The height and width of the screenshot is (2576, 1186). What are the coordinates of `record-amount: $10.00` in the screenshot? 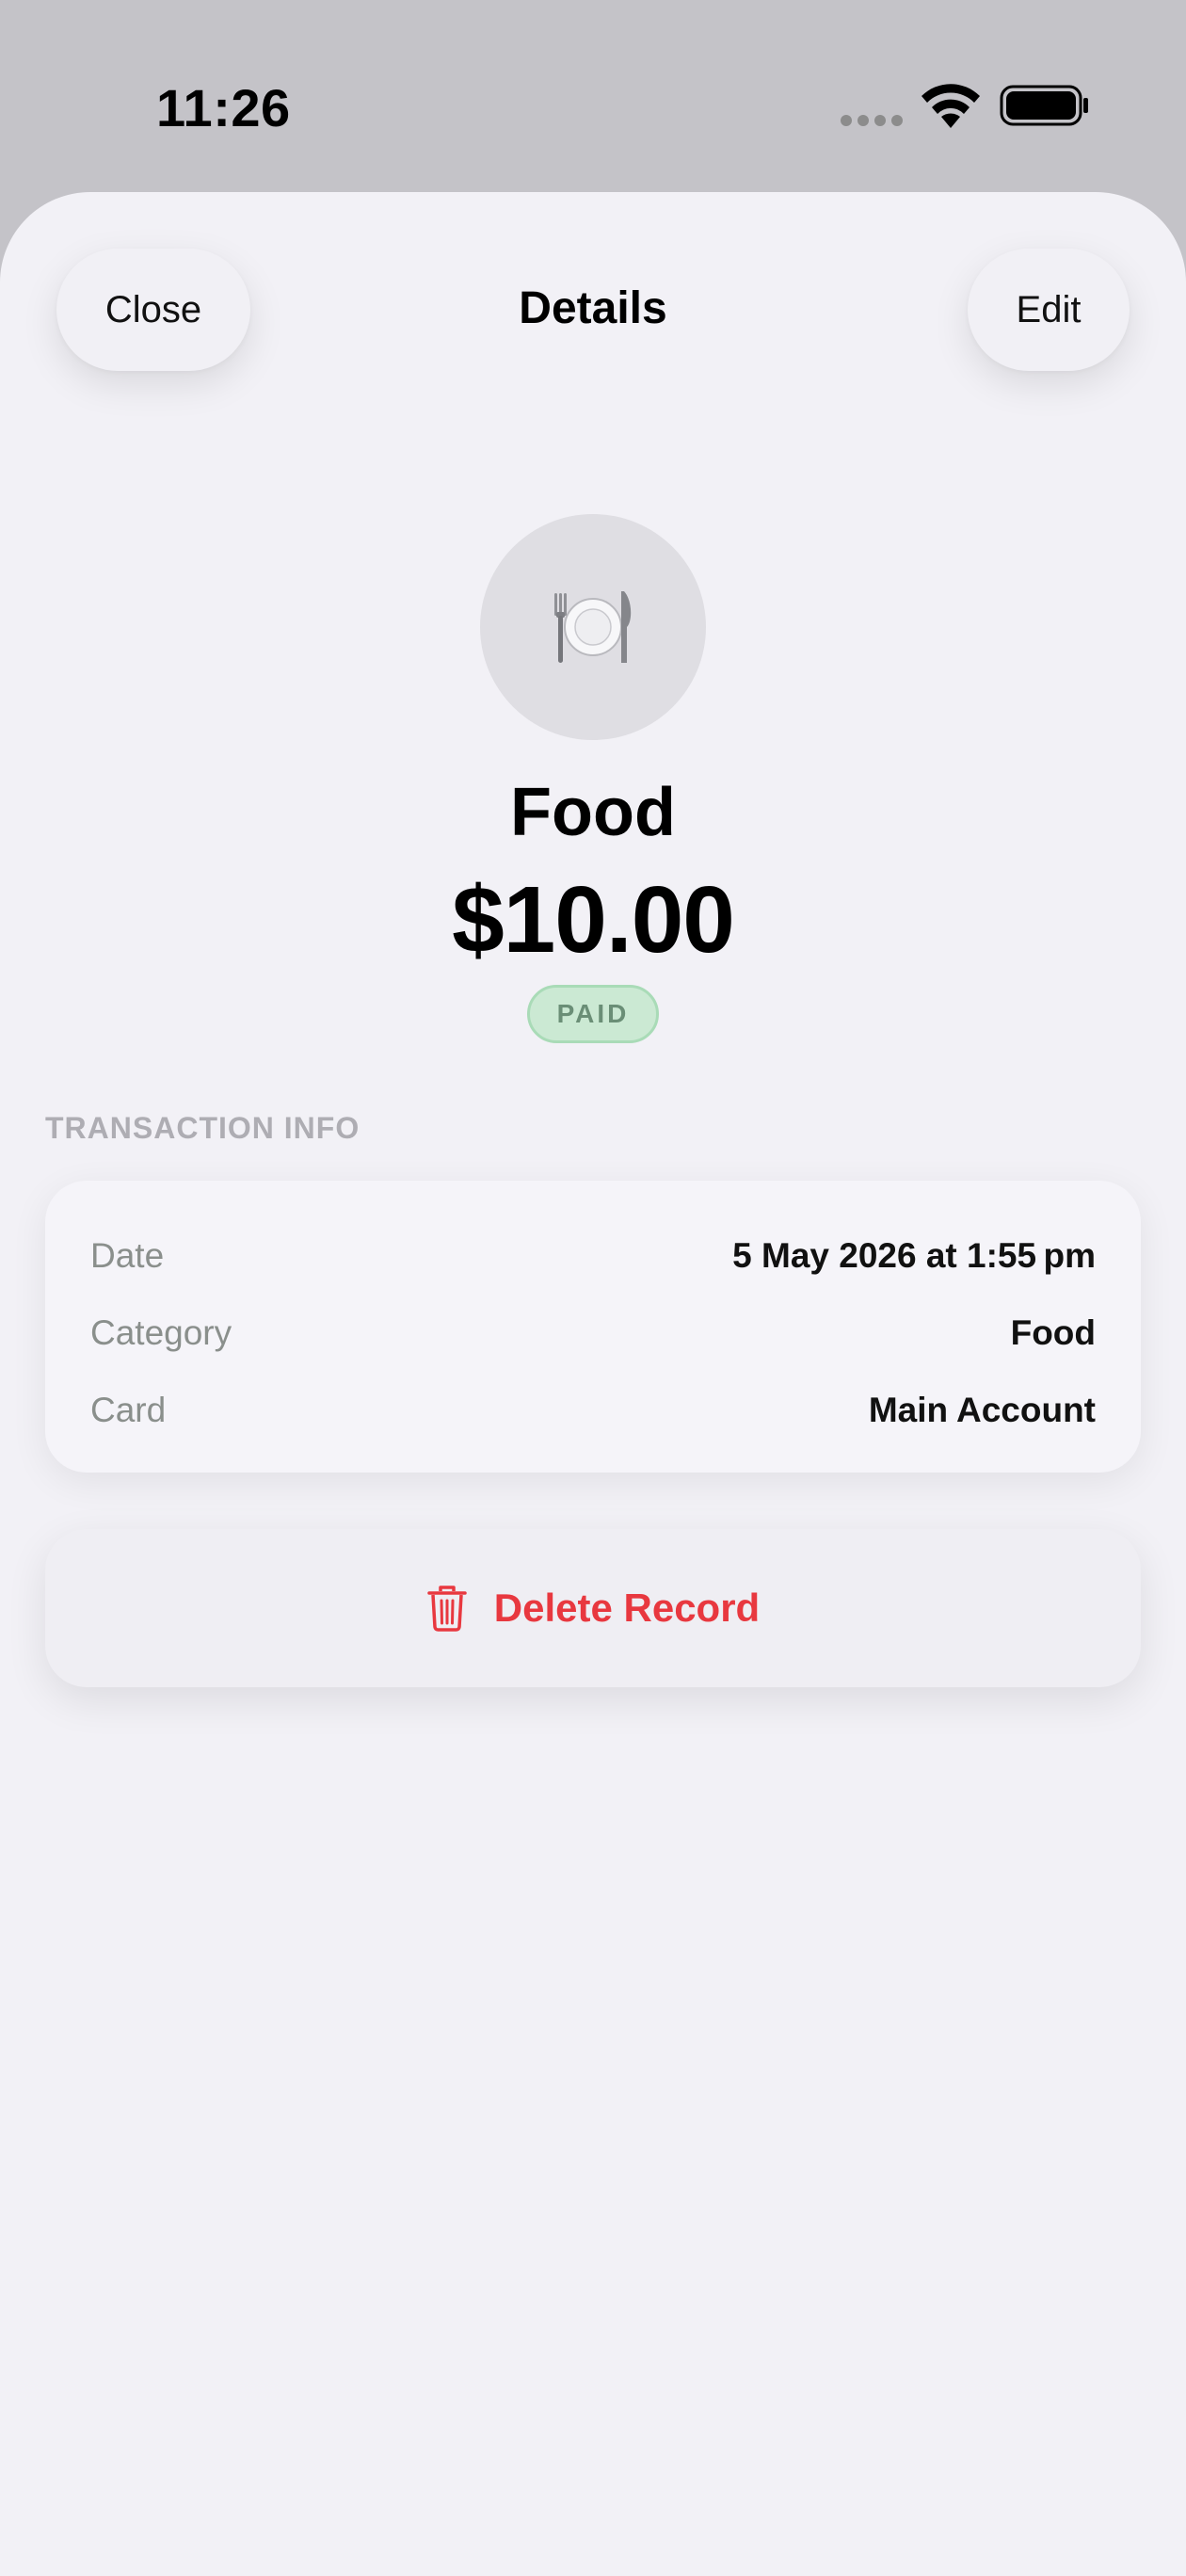 It's located at (593, 920).